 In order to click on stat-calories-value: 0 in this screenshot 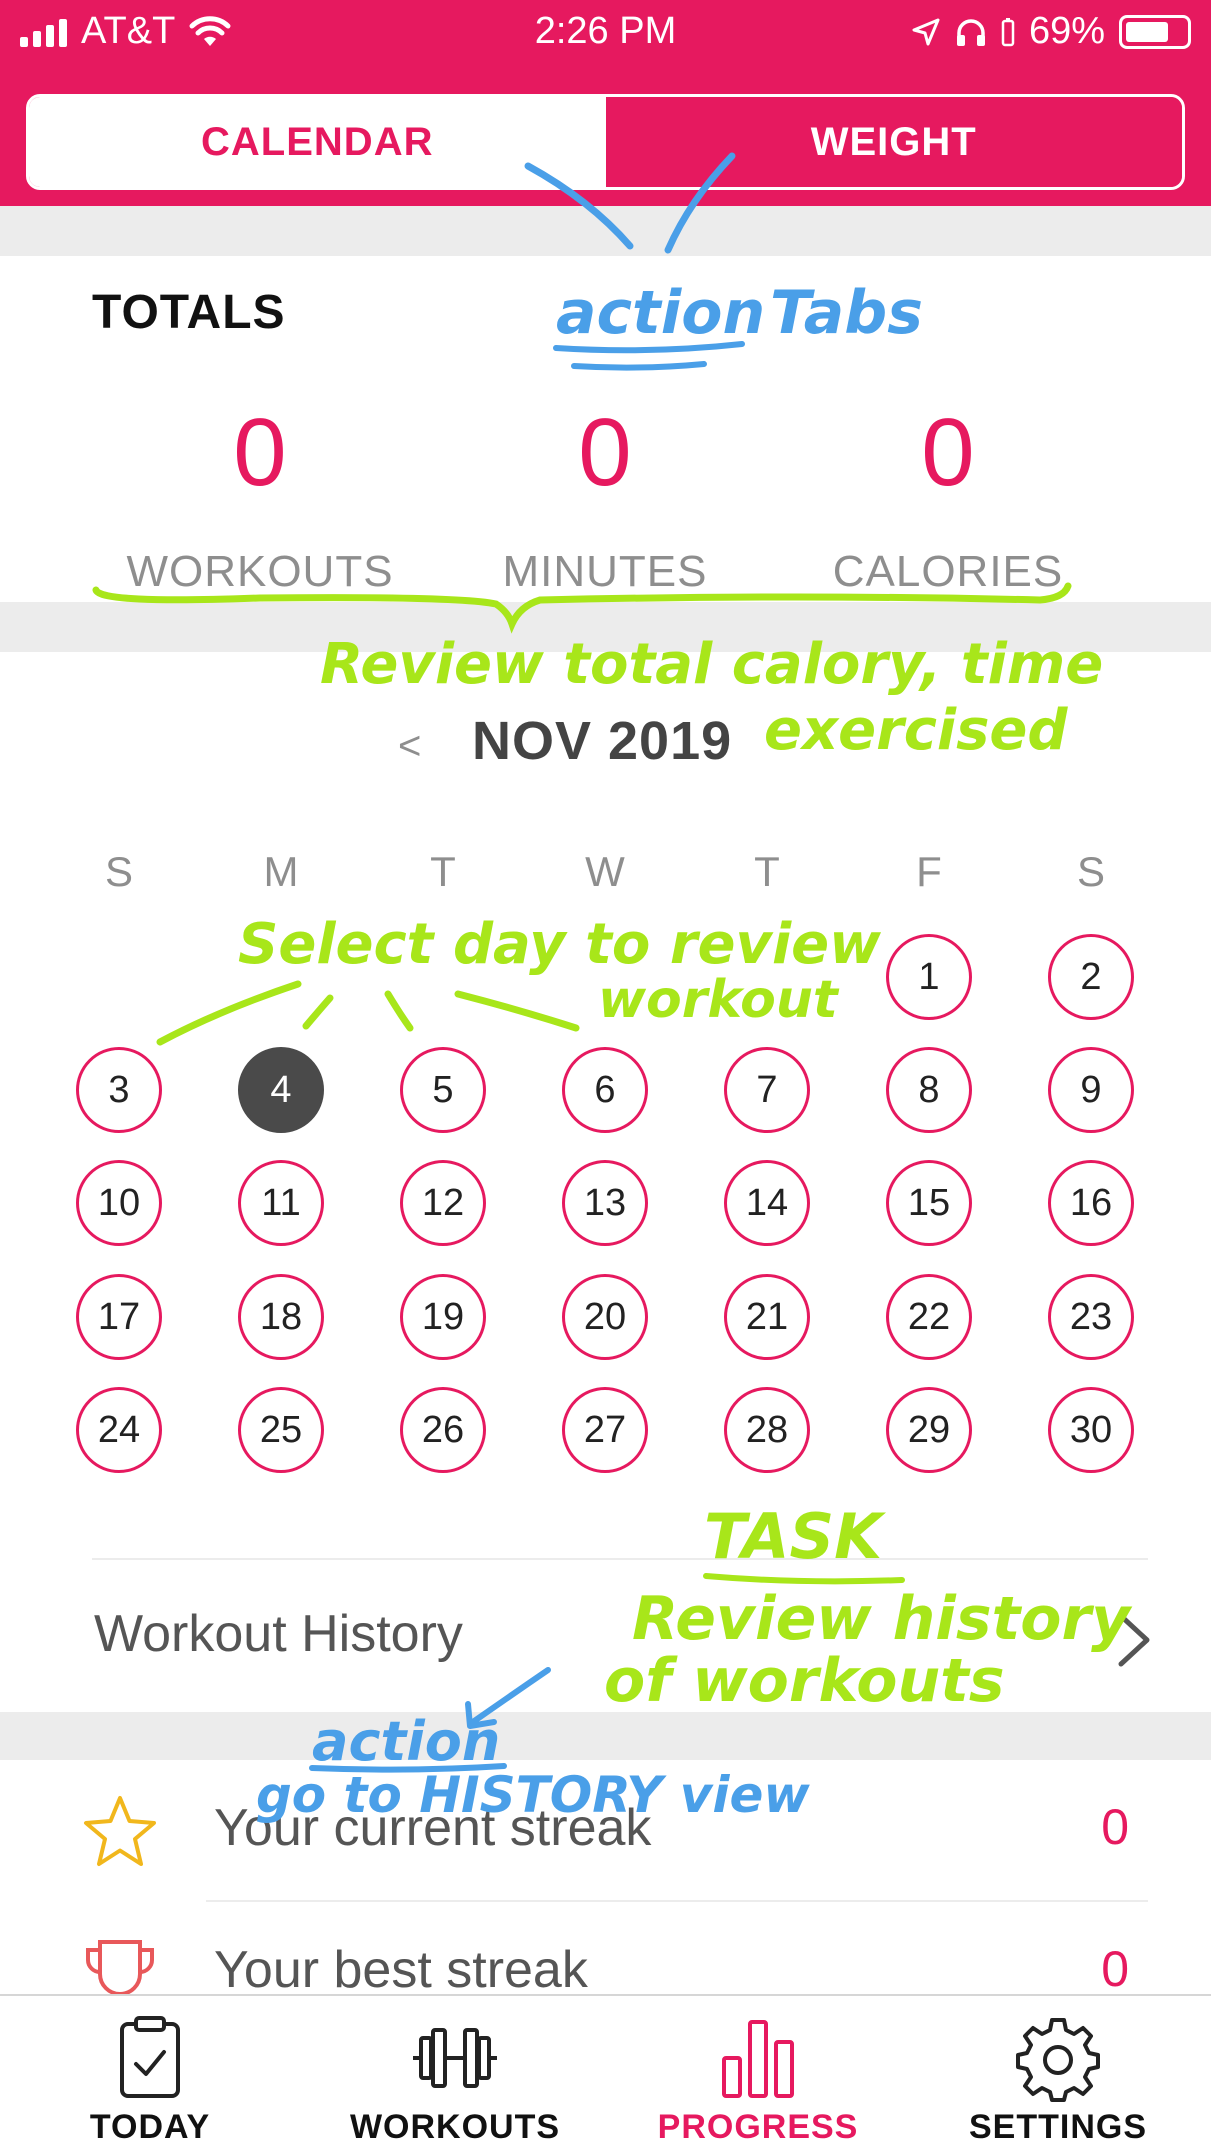, I will do `click(948, 452)`.